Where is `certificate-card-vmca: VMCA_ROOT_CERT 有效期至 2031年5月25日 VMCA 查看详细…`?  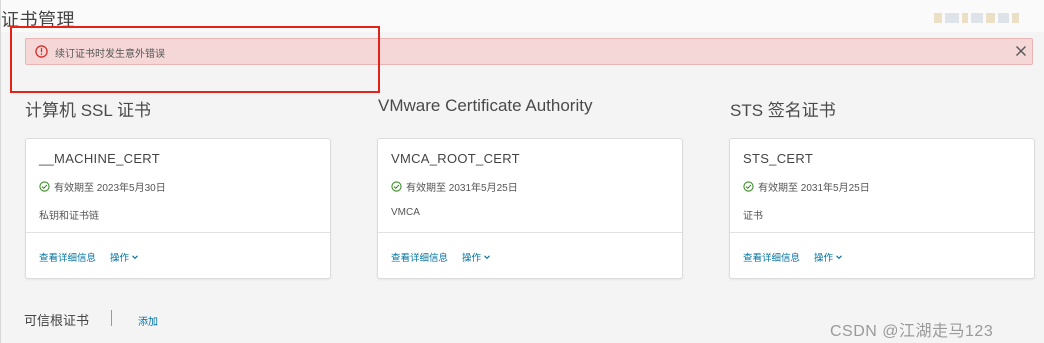
certificate-card-vmca: VMCA_ROOT_CERT 有效期至 2031年5月25日 VMCA 查看详细… is located at coordinates (530, 208).